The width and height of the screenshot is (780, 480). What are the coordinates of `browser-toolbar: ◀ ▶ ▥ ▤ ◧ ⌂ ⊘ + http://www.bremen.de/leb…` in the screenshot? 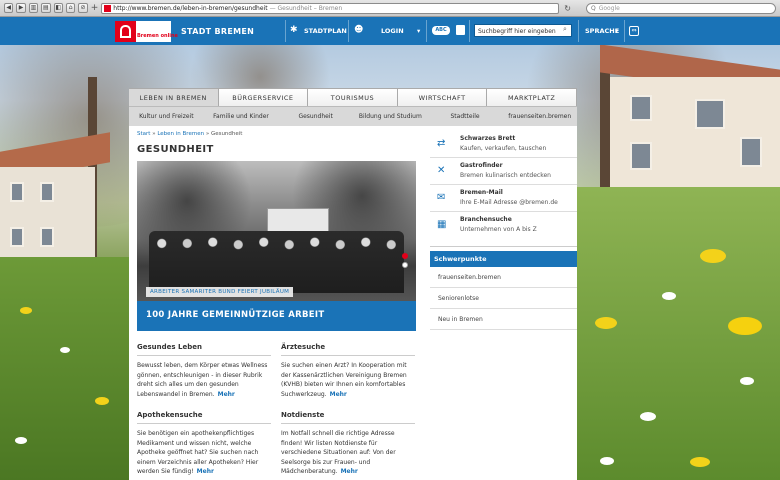 It's located at (390, 8).